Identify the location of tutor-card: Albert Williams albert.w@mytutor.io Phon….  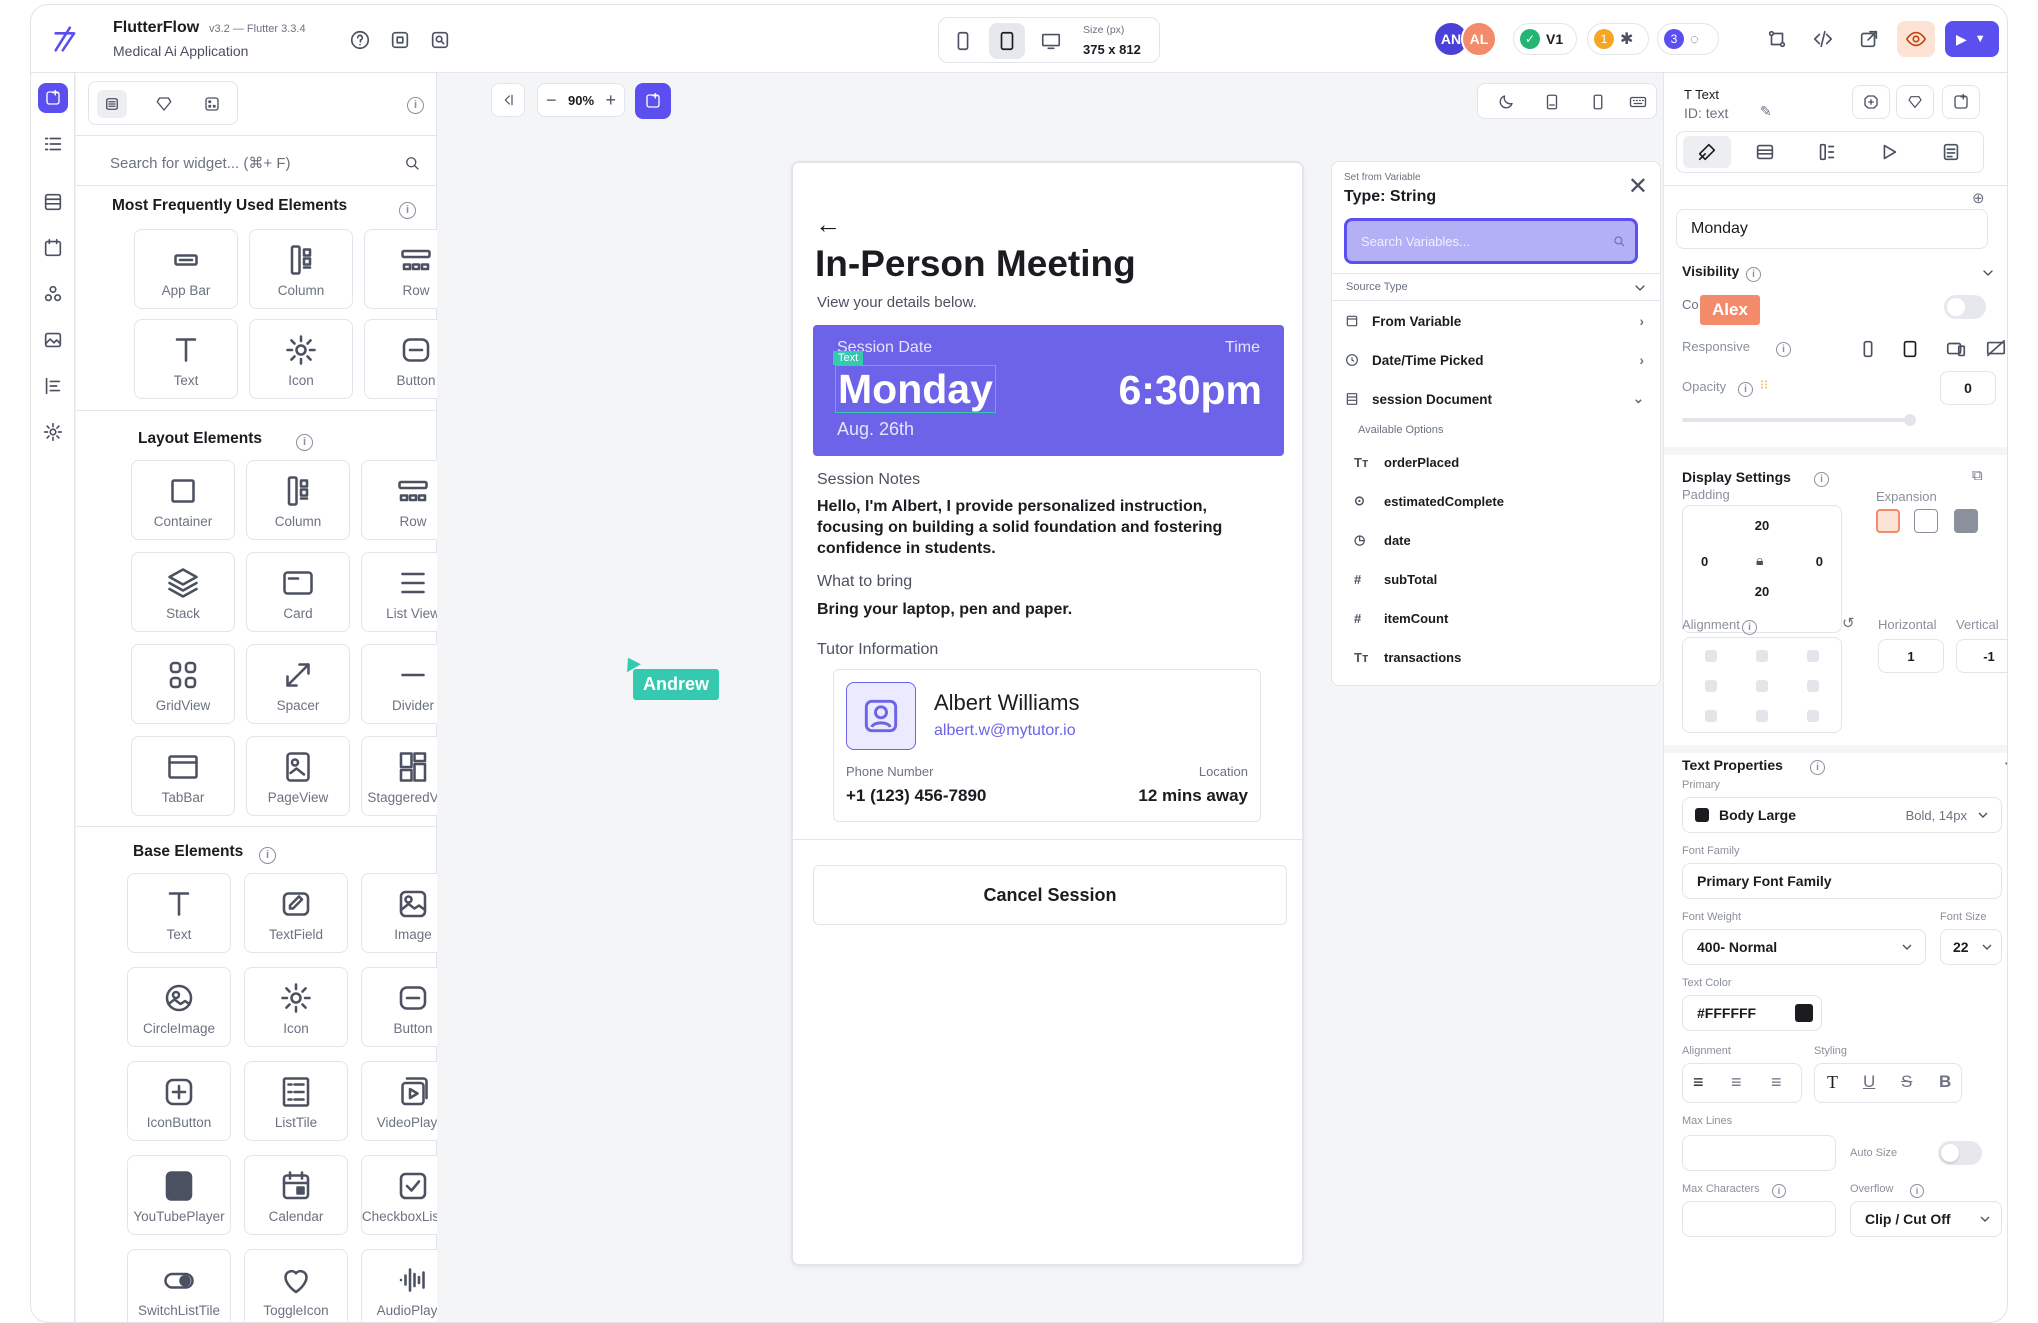
(1047, 745).